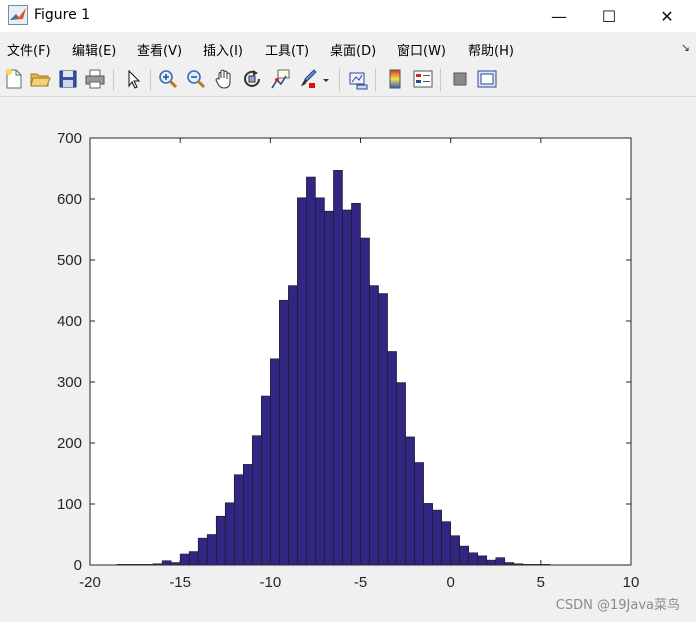 The width and height of the screenshot is (696, 622). What do you see at coordinates (541, 582) in the screenshot?
I see `x-tick-label: 5` at bounding box center [541, 582].